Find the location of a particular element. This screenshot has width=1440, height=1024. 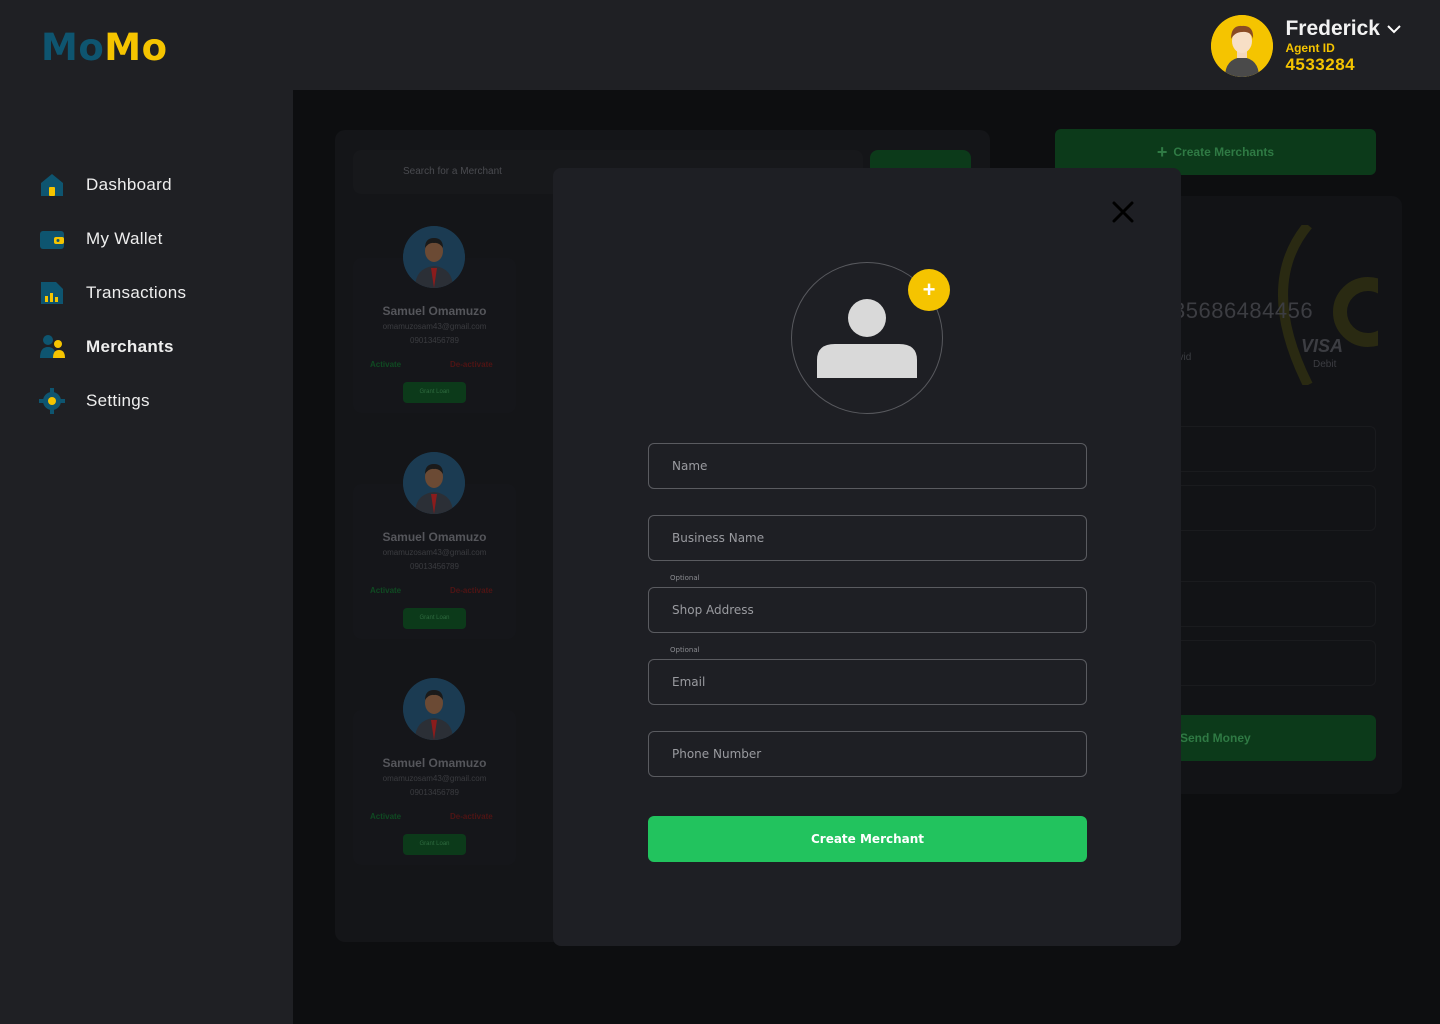

business-name-input is located at coordinates (867, 538).